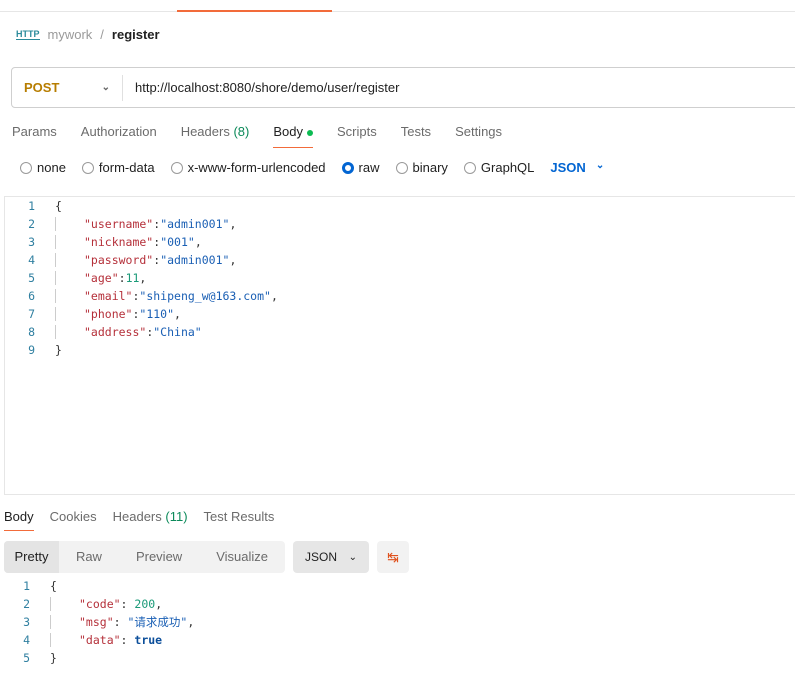  What do you see at coordinates (309, 132) in the screenshot?
I see `body-modified-dot` at bounding box center [309, 132].